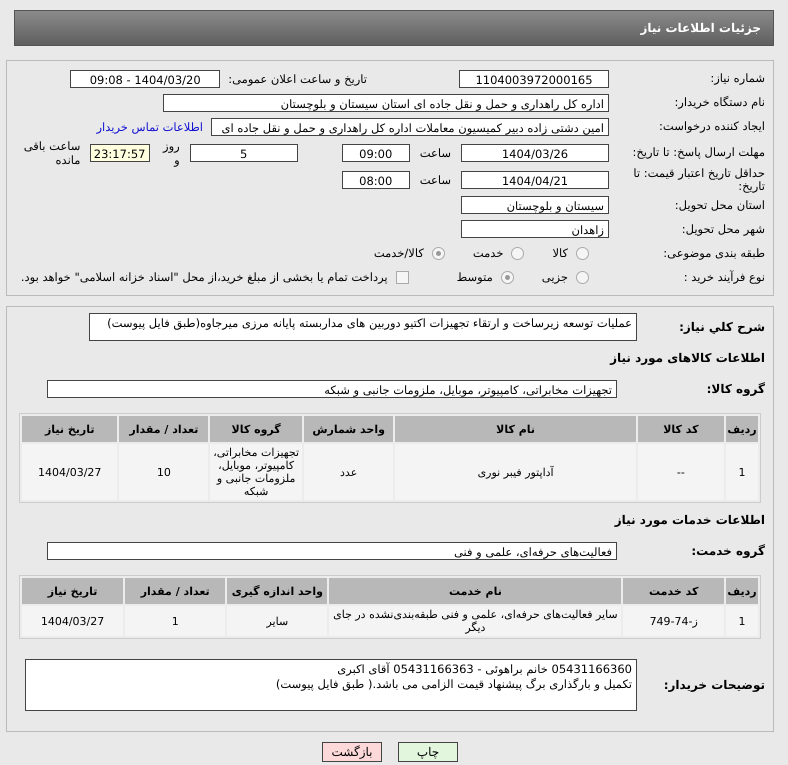 This screenshot has width=788, height=765. Describe the element at coordinates (386, 103) in the screenshot. I see `buyer-org-field: اداره کل راهداری و حمل و نقل جاده ای استان سیستان و بلوچستان` at that location.